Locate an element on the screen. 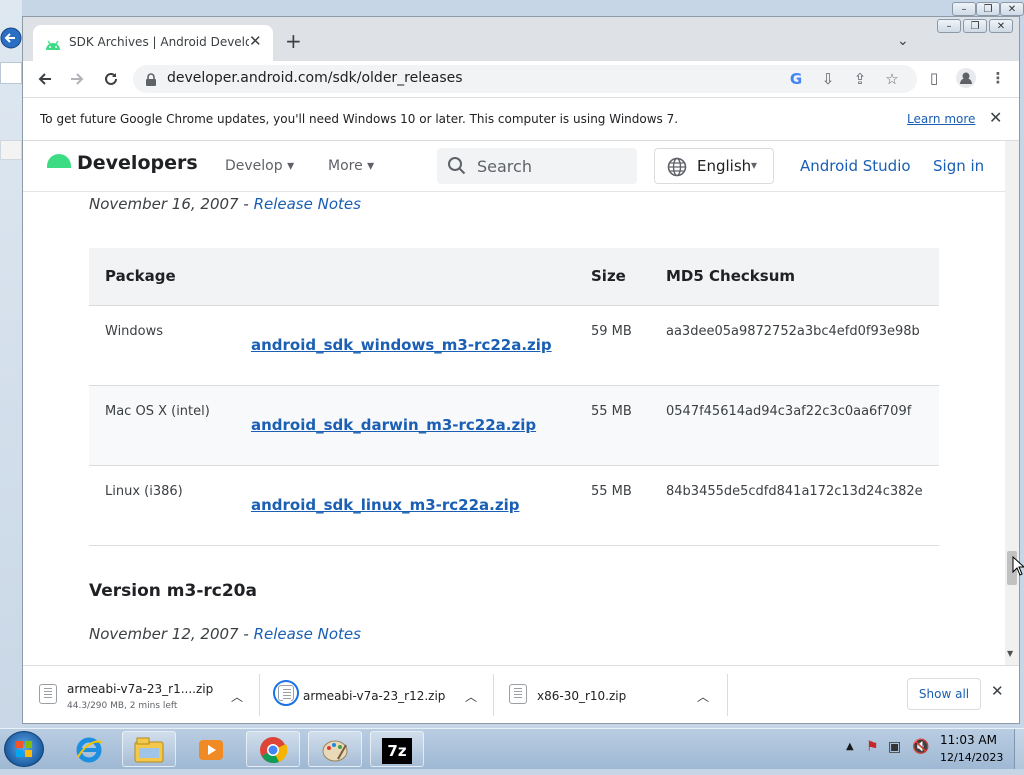  show-hidden-icons-icon: ▲ is located at coordinates (850, 746).